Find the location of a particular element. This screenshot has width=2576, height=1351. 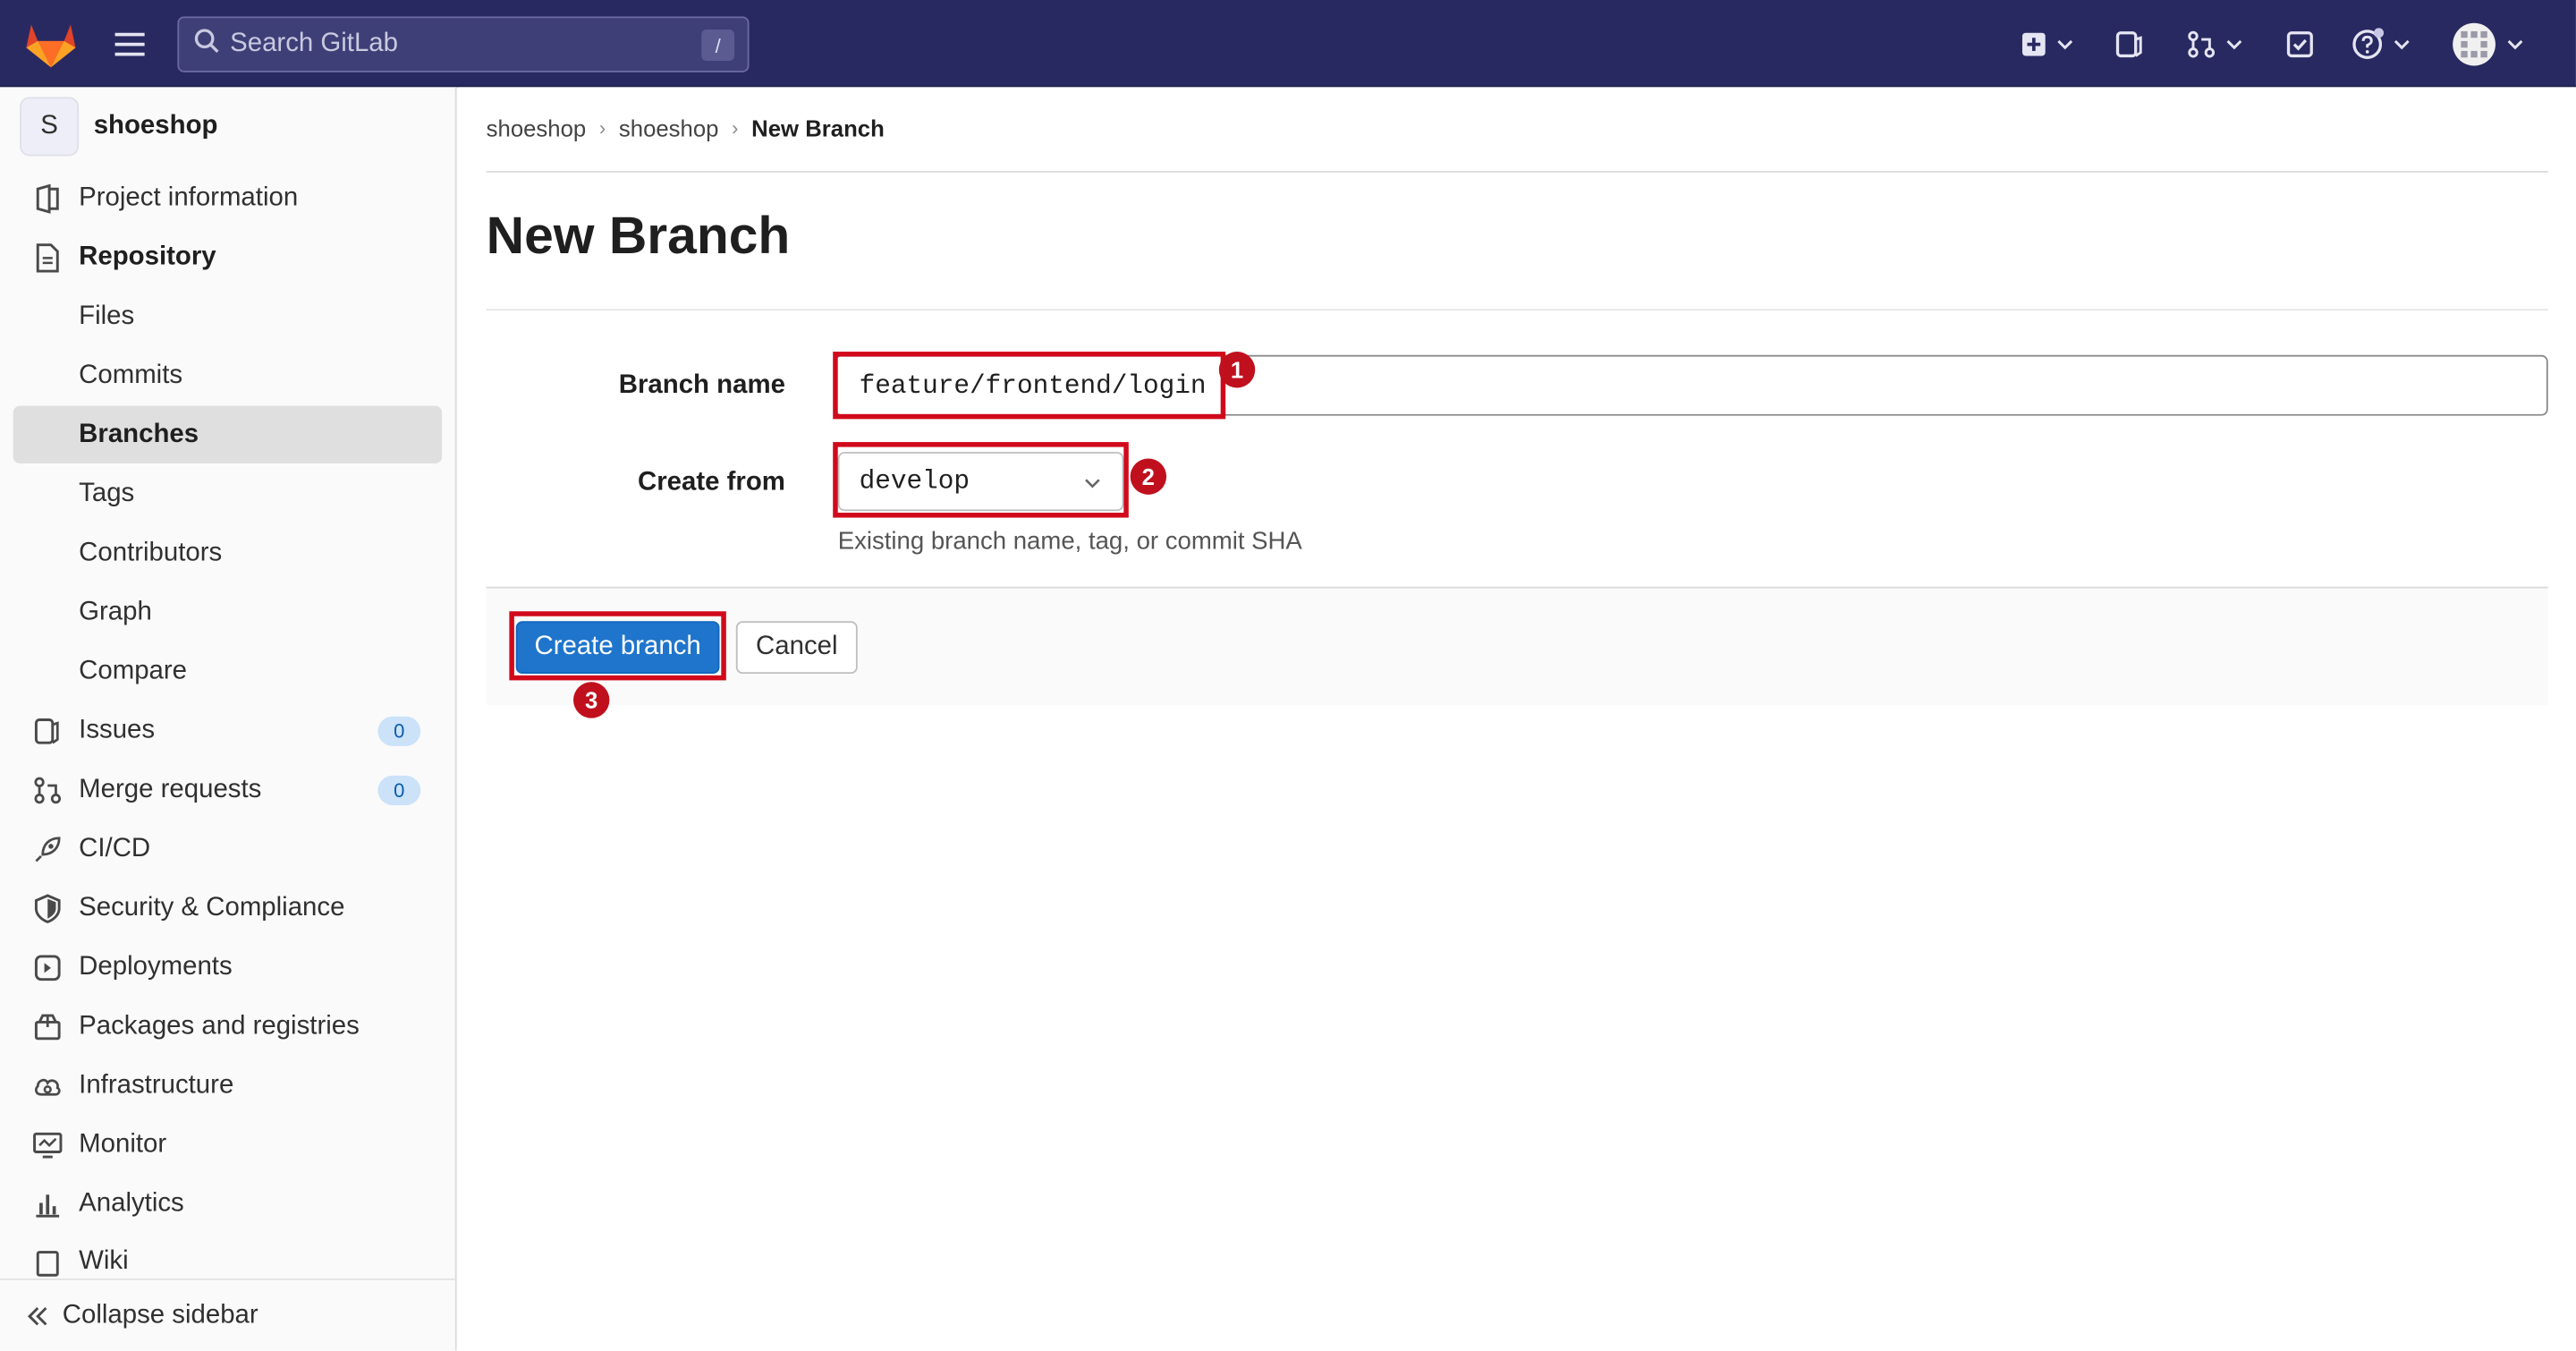

project-header: S shoeshop is located at coordinates (119, 127).